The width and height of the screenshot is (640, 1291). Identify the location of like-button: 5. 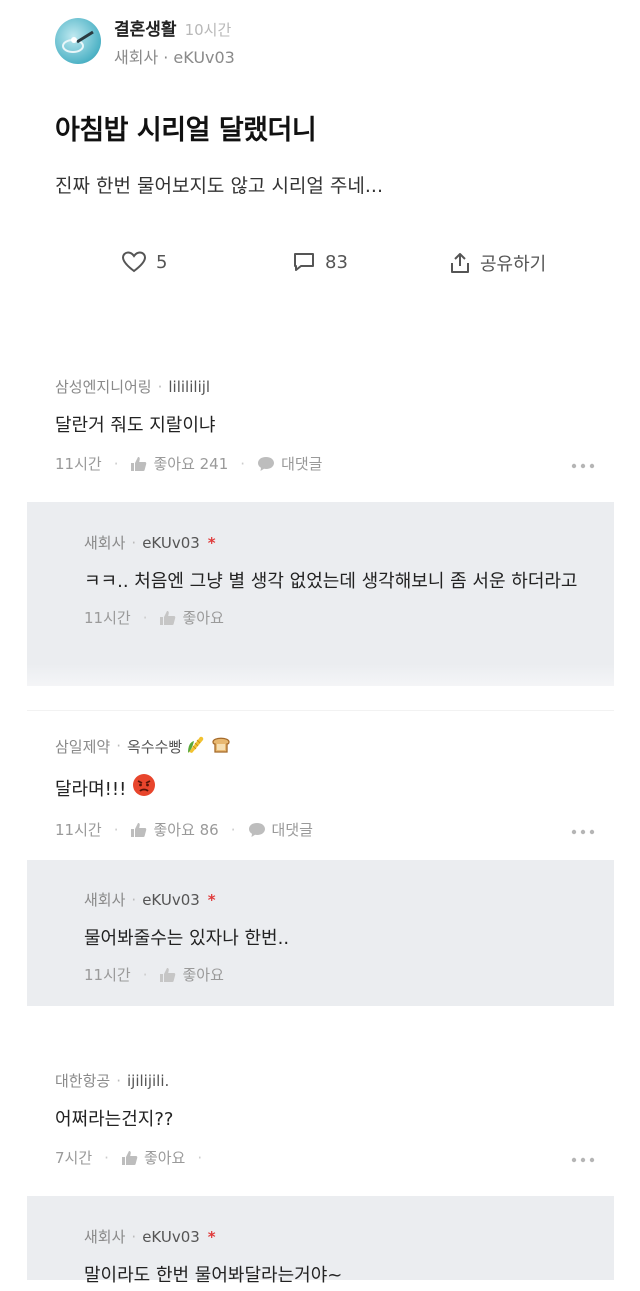
(144, 262).